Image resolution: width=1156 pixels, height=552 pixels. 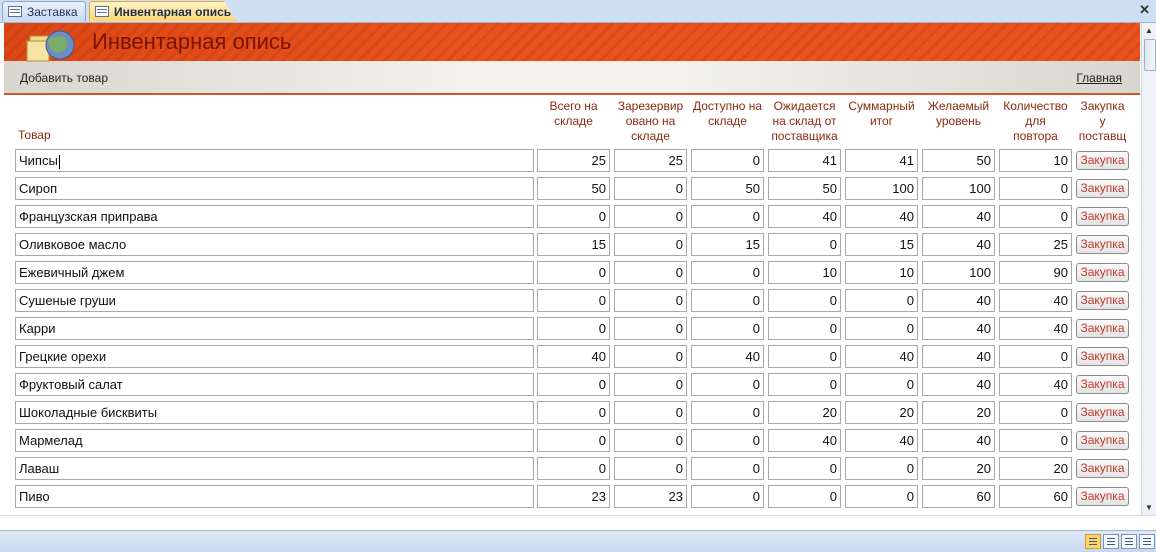 I want to click on product-name-field: Лаваш, so click(x=274, y=468).